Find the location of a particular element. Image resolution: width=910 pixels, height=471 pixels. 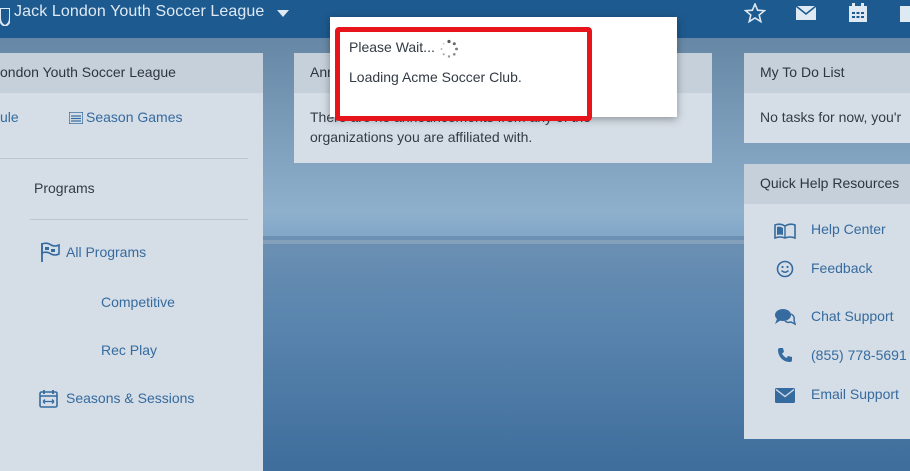

seasons-sessions-link: Seasons & Sessions is located at coordinates (130, 398).